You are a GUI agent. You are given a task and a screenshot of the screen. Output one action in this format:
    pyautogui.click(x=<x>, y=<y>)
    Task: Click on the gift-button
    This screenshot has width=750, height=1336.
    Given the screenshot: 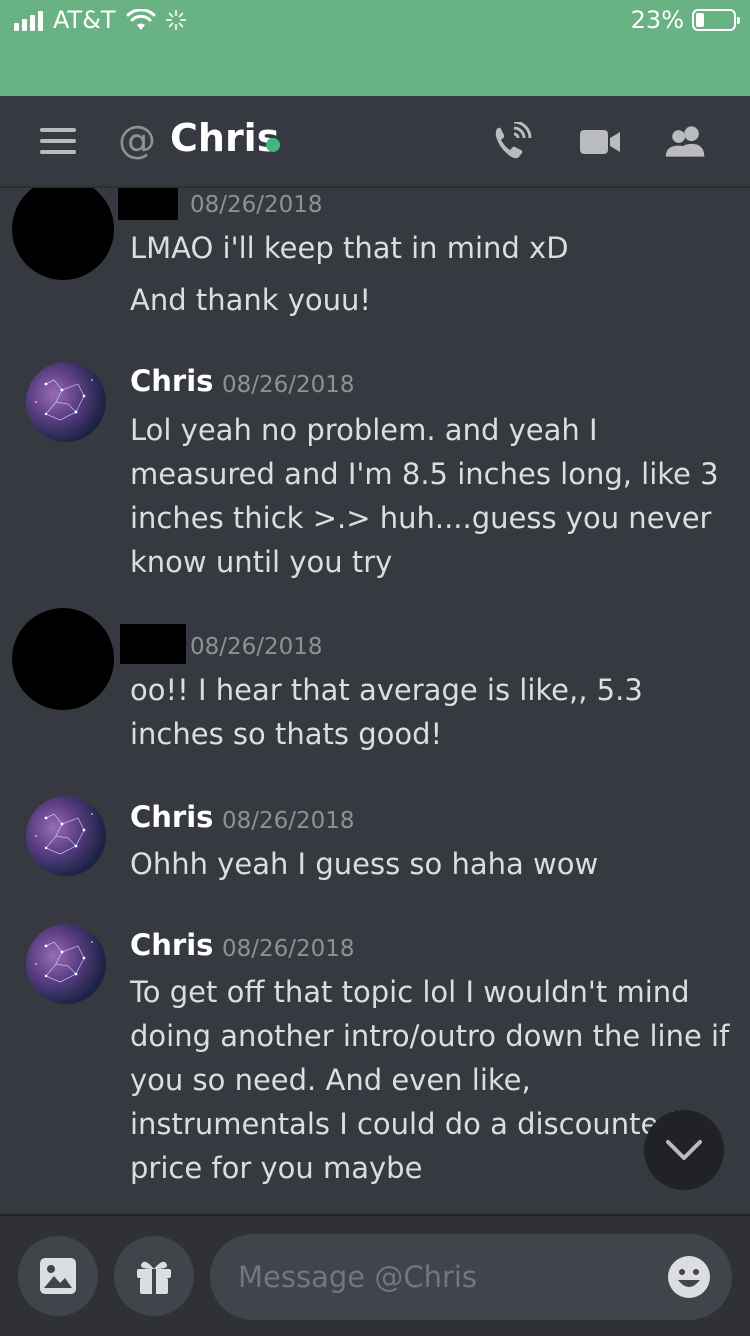 What is the action you would take?
    pyautogui.click(x=154, y=1276)
    